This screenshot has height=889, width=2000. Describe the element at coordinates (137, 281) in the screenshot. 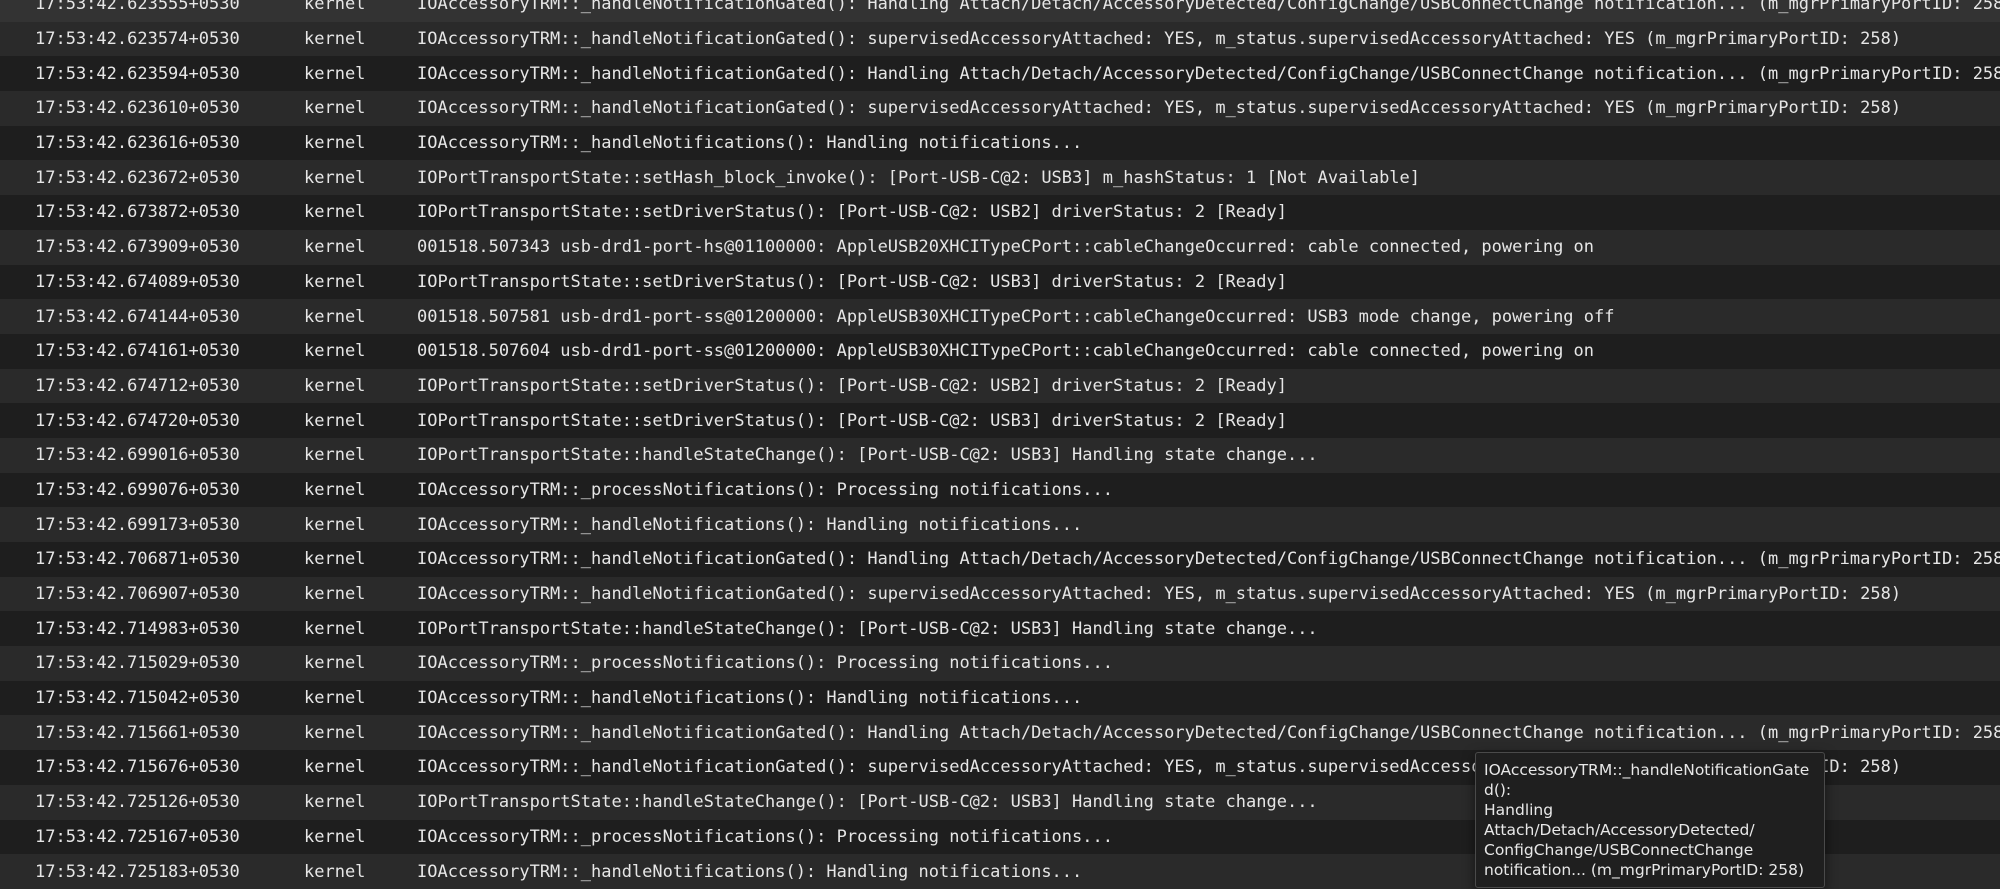

I see `log-time: 17:53:42.674089+0530` at that location.